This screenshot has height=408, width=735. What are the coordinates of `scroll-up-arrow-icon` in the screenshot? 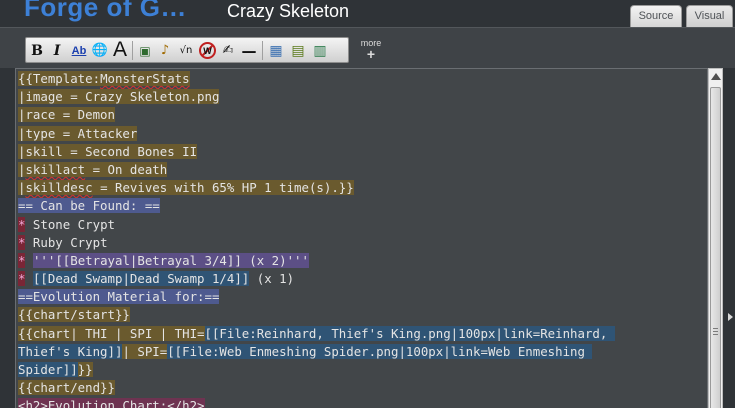 It's located at (716, 76).